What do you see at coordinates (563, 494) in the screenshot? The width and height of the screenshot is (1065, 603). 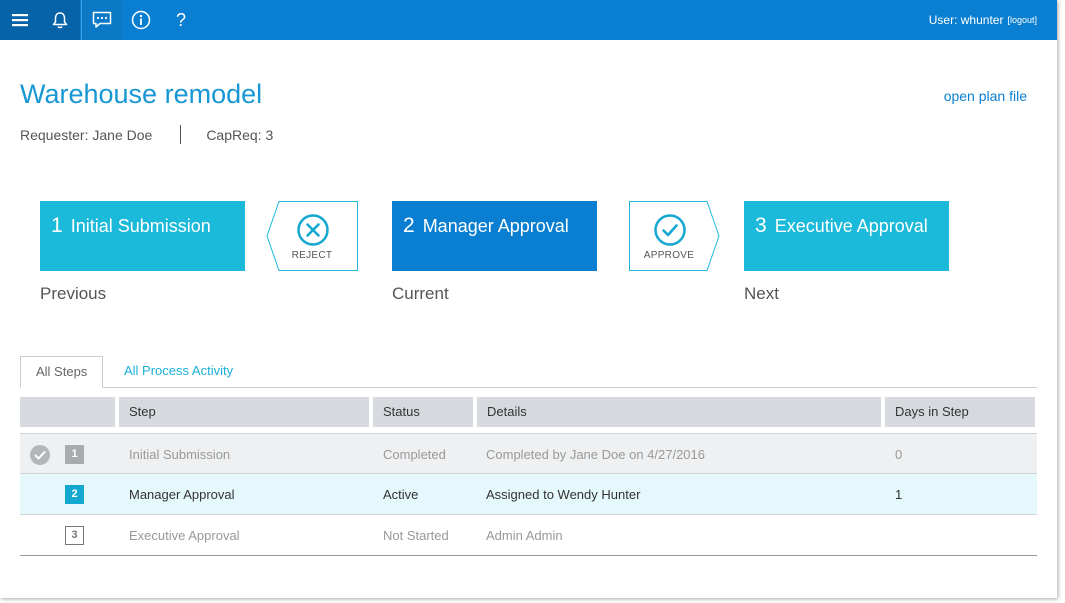 I see `cell-details: Assigned to Wendy Hunter` at bounding box center [563, 494].